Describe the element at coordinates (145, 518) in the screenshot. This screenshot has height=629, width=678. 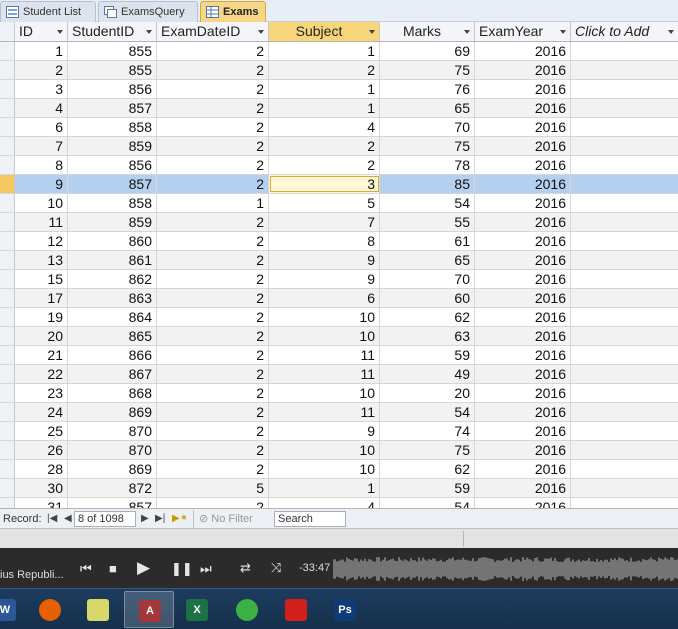
I see `next-record-icon: ▶` at that location.